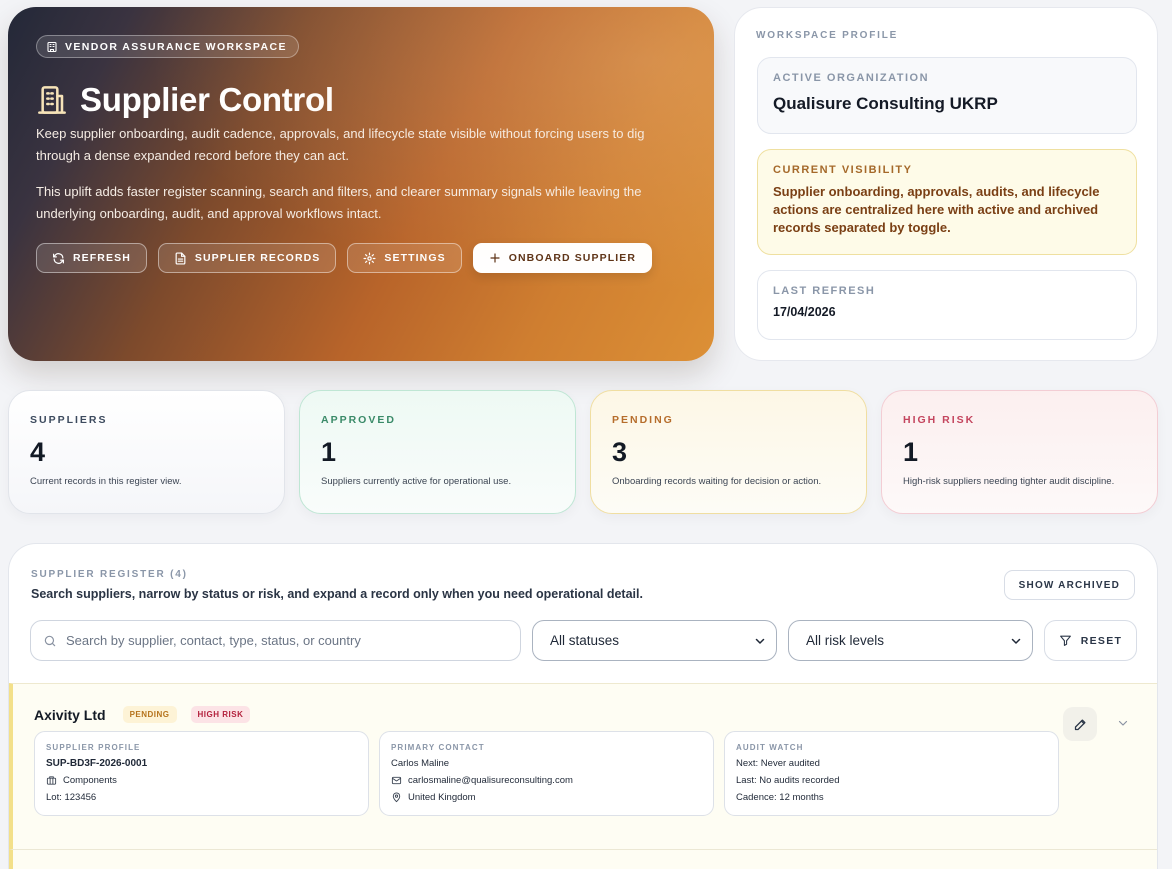 The height and width of the screenshot is (869, 1172). I want to click on supplier-records-button: SUPPLIER RECORDS, so click(247, 258).